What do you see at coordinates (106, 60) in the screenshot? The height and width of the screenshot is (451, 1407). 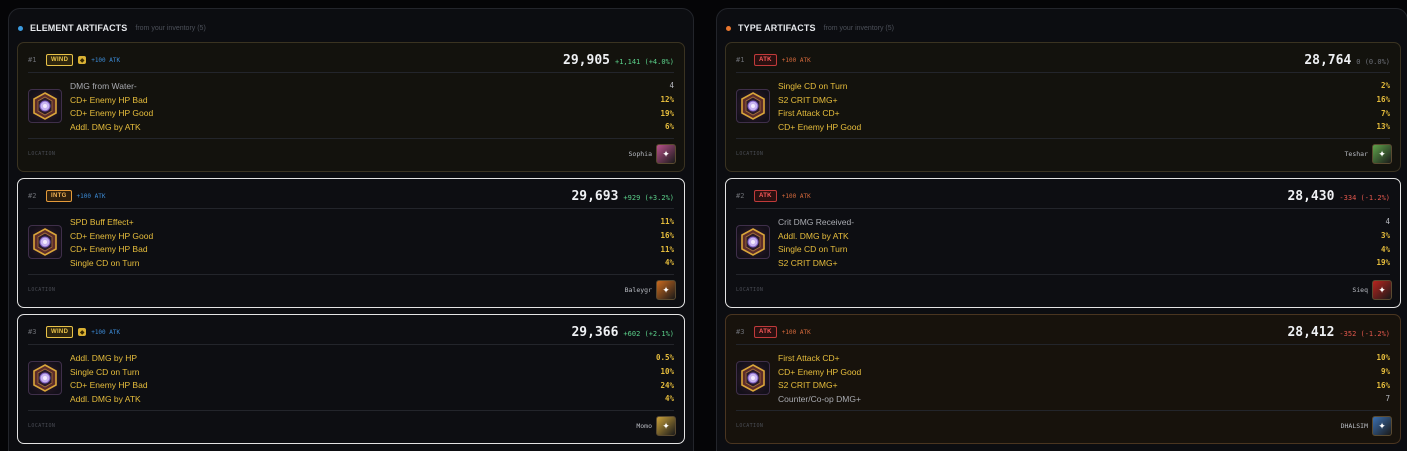 I see `main-stat: +100 ATK` at bounding box center [106, 60].